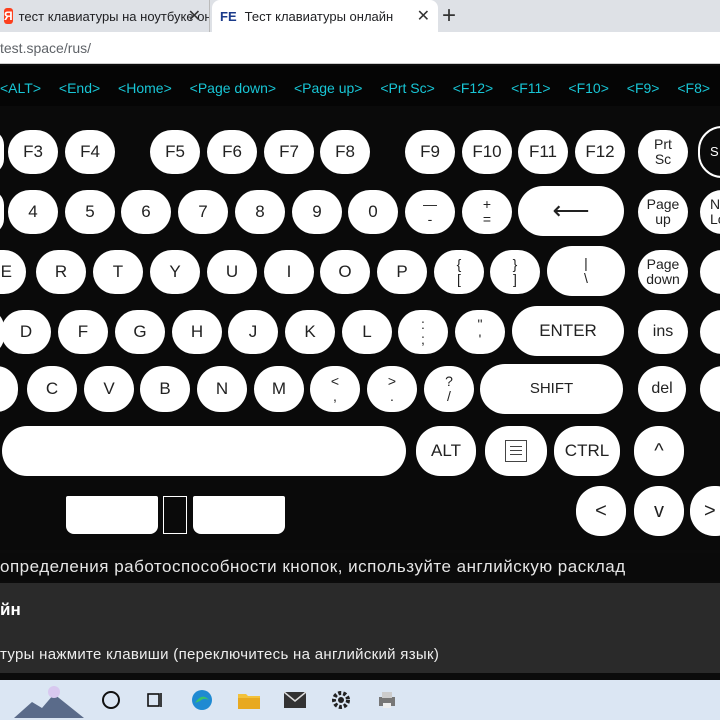  What do you see at coordinates (20, 88) in the screenshot?
I see `keylog-entry: <ALT>` at bounding box center [20, 88].